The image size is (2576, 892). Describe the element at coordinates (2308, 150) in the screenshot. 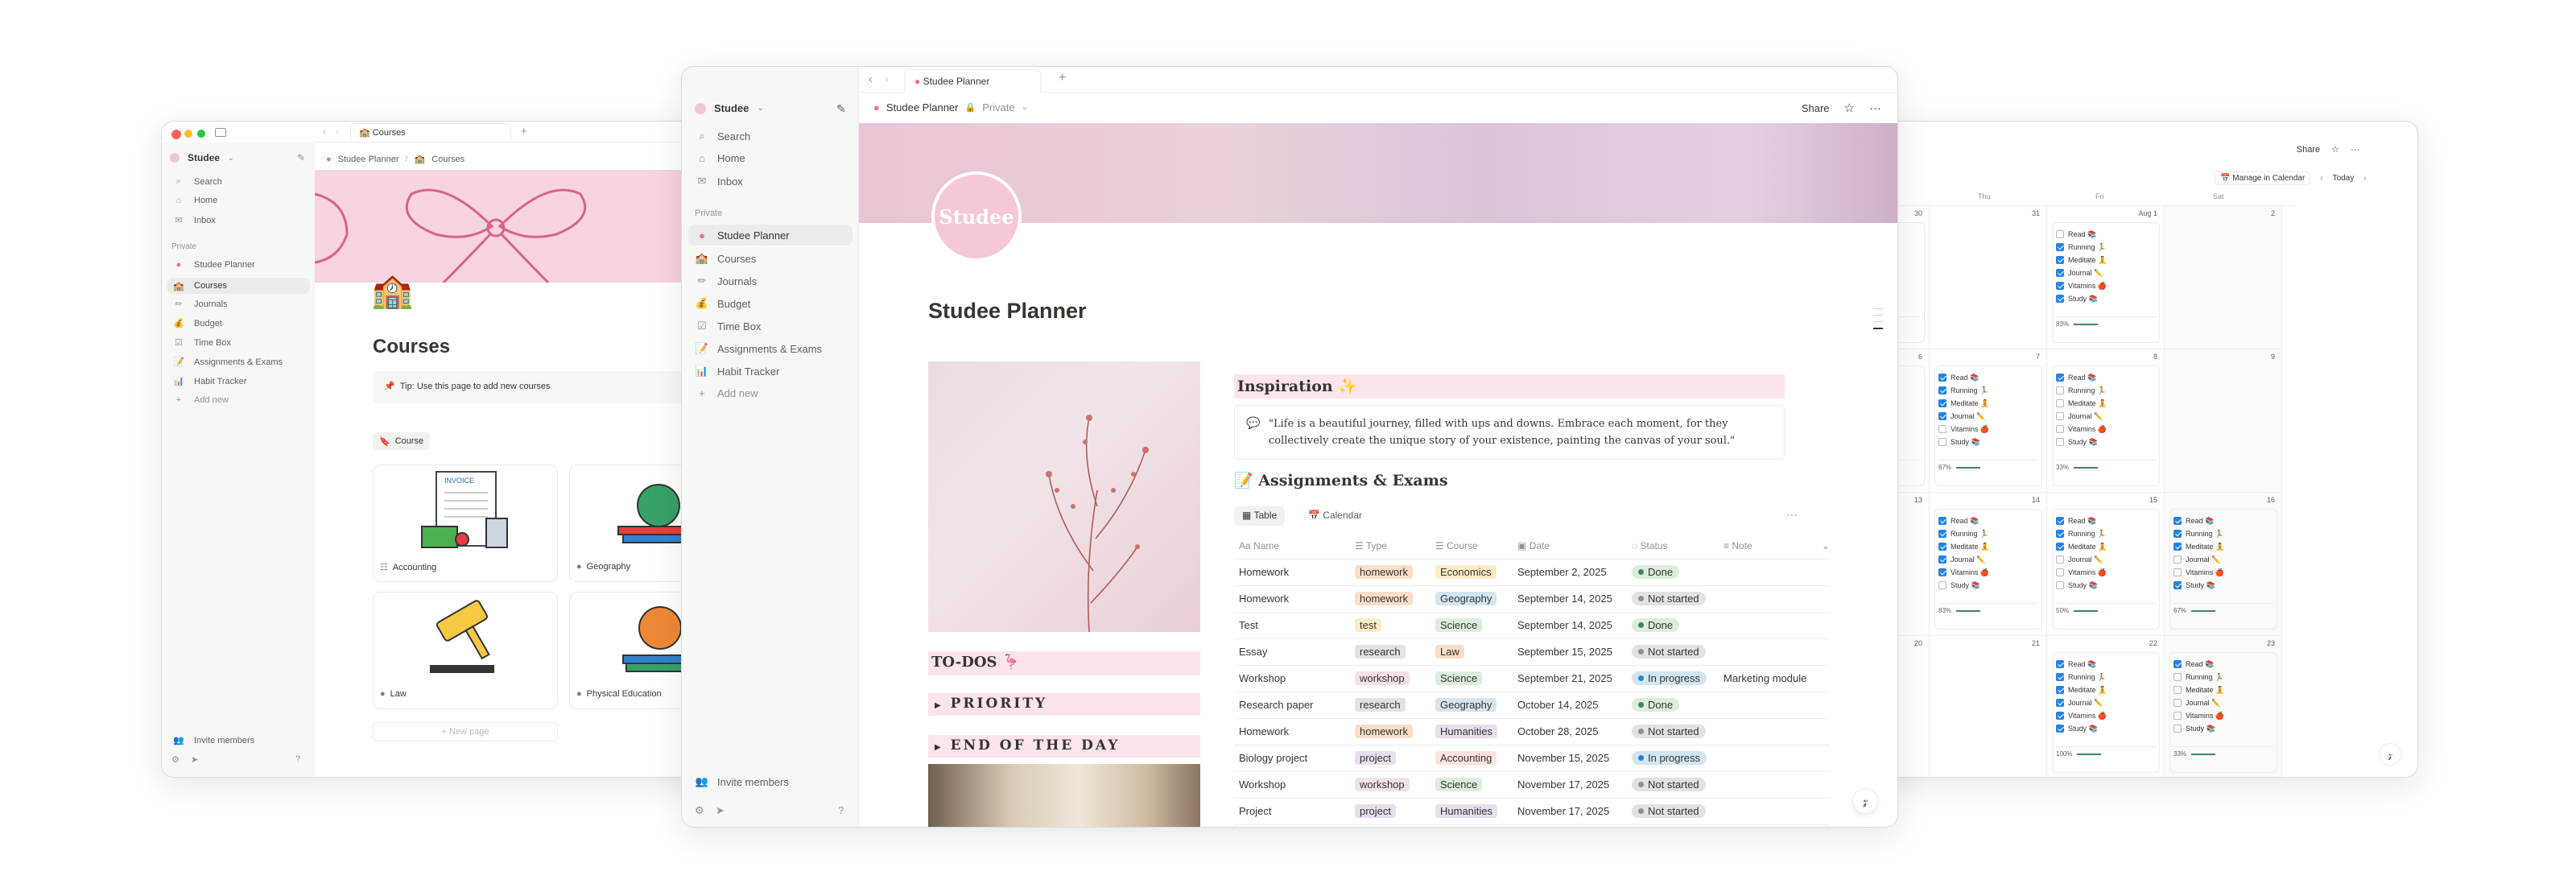

I see `share-button: Share` at that location.